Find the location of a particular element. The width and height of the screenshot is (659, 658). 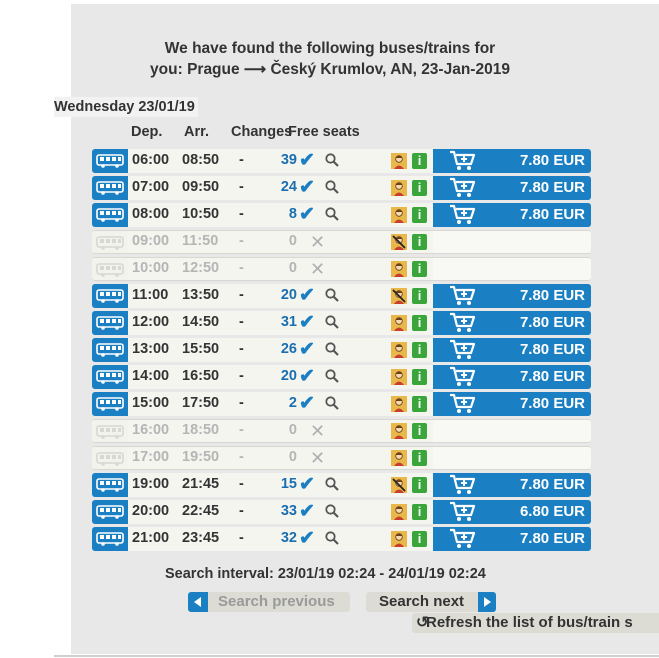

connection-row: 07:00 09:50 - 24 ✔ i 7.80 EUR is located at coordinates (341, 188).